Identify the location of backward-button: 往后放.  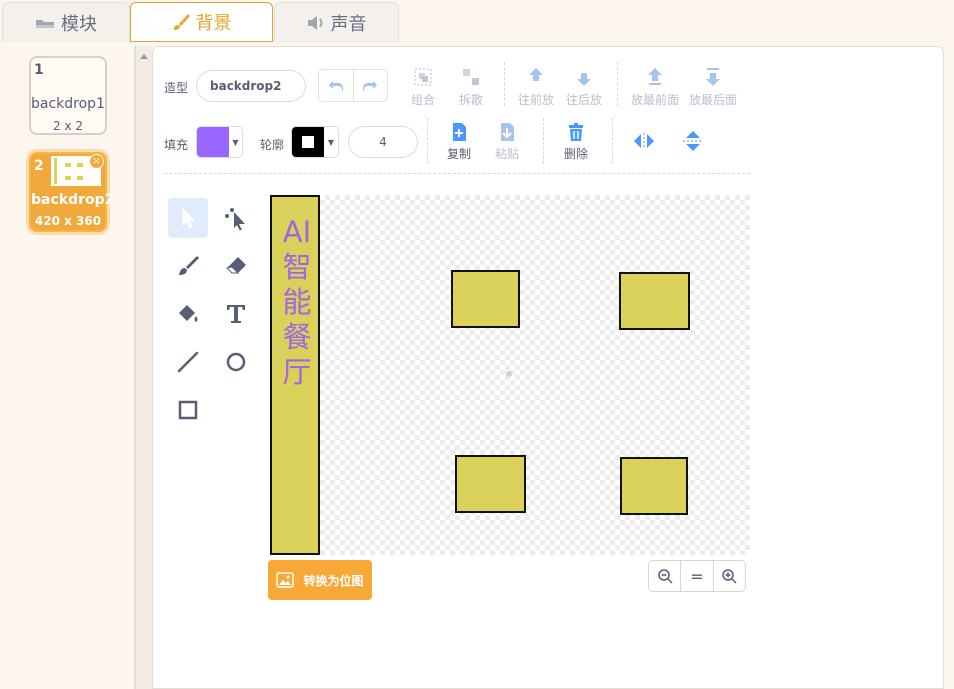
(584, 87).